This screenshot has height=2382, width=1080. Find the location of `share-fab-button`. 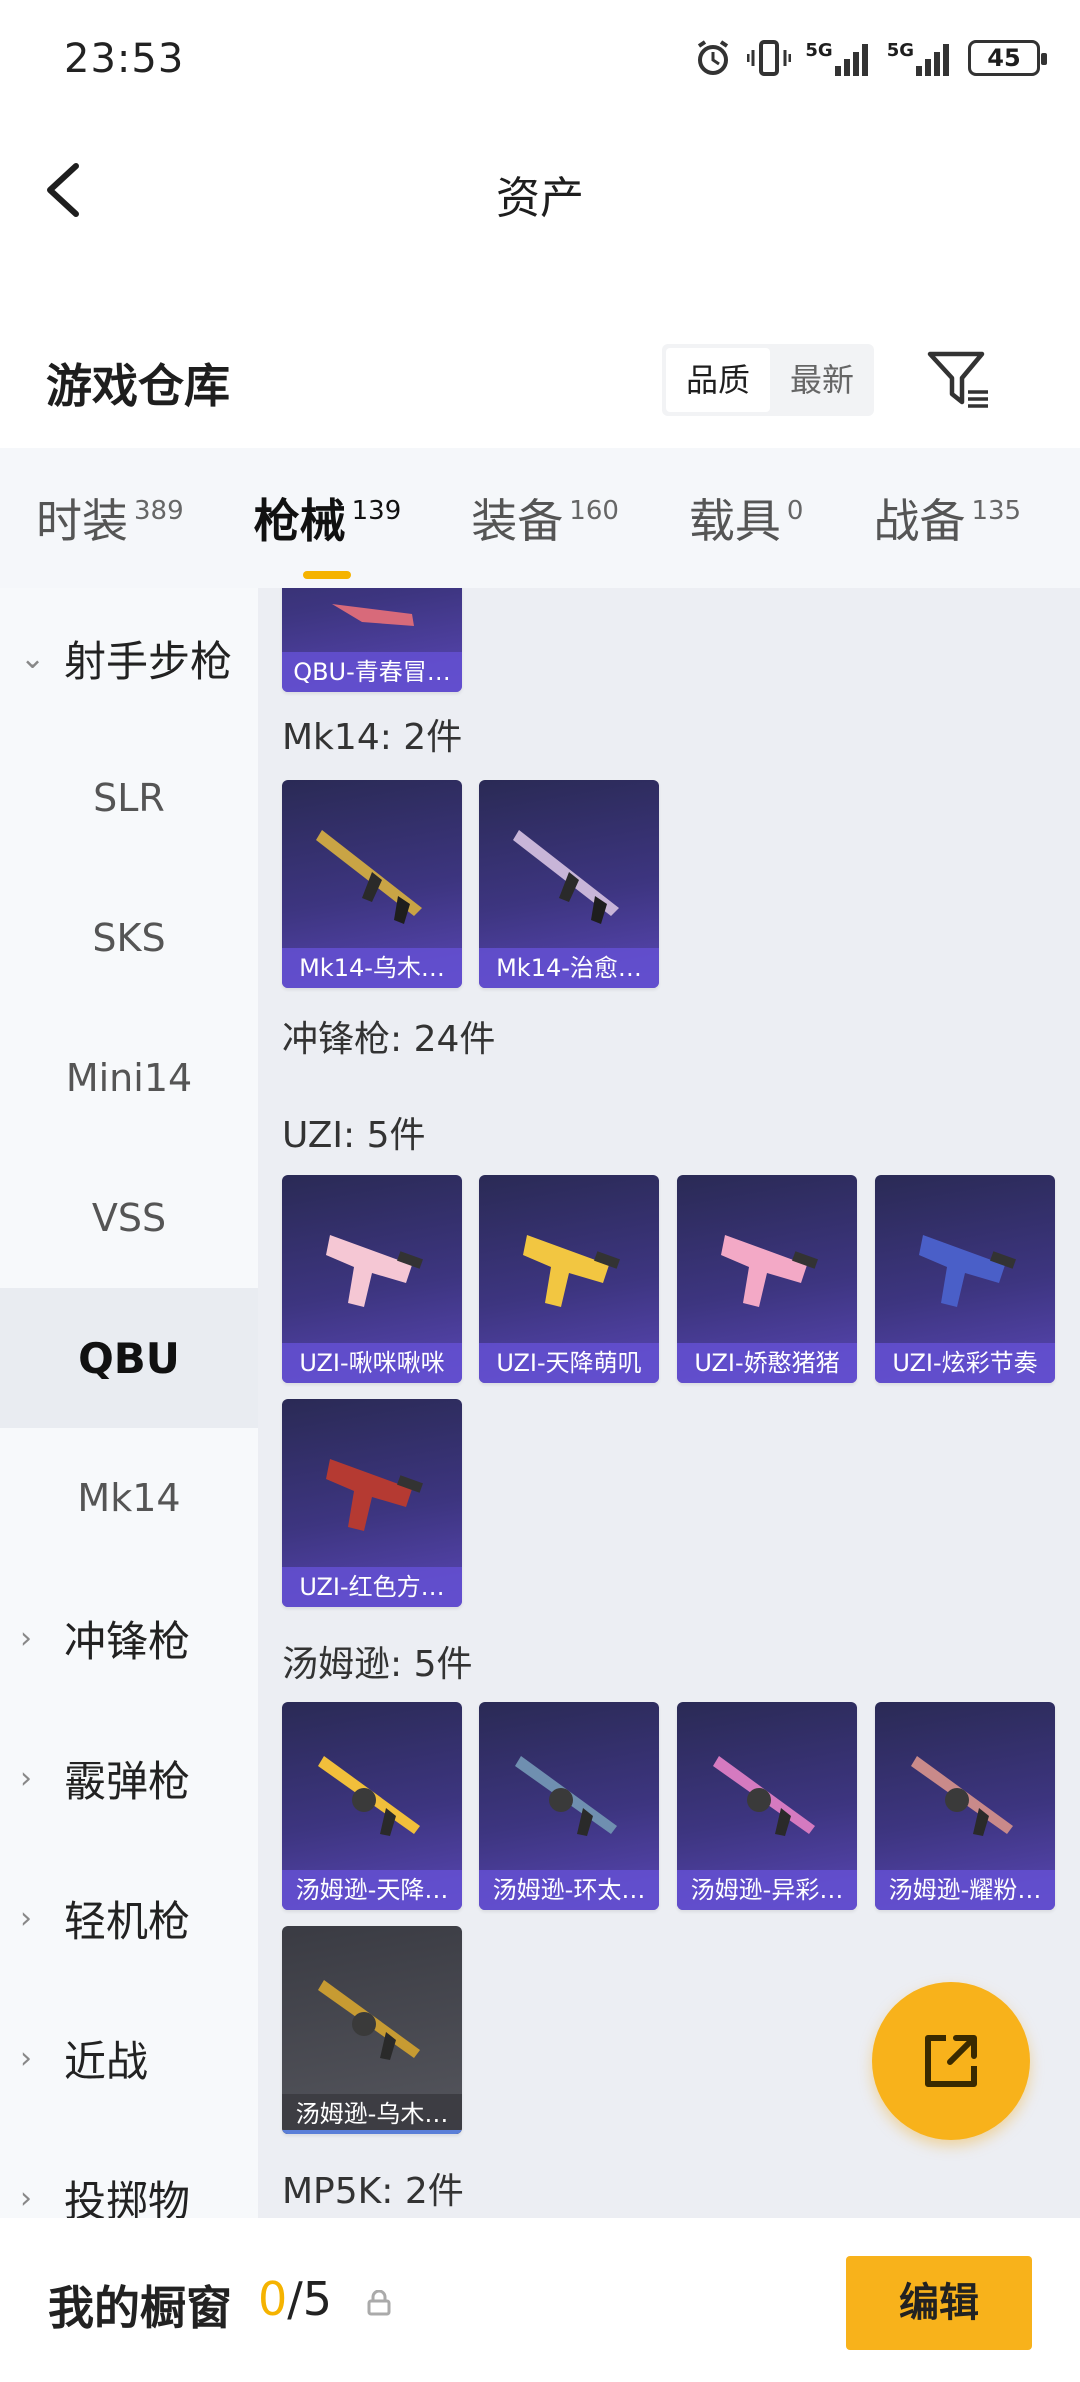

share-fab-button is located at coordinates (951, 2061).